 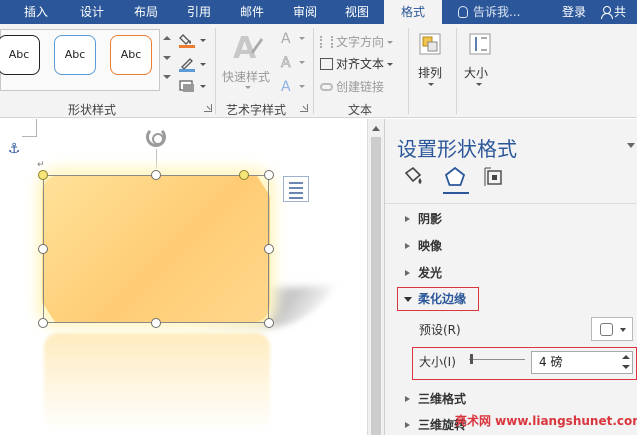 What do you see at coordinates (480, 44) in the screenshot?
I see `size-icon` at bounding box center [480, 44].